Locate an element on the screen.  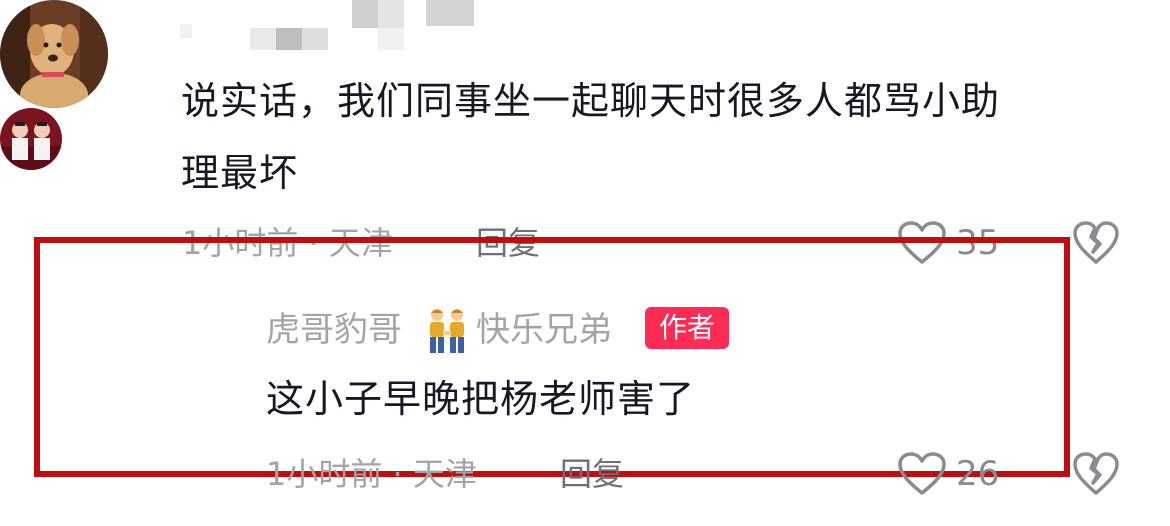
reply-time: 1小时前 is located at coordinates (324, 474).